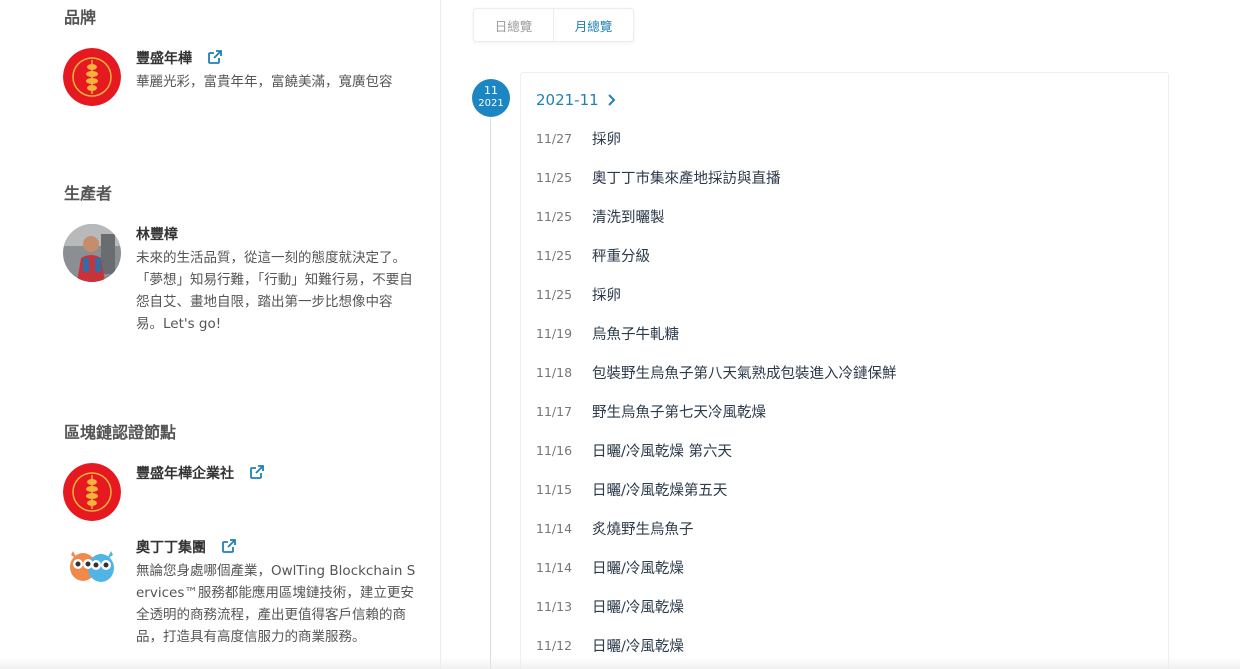  Describe the element at coordinates (846, 255) in the screenshot. I see `timeline-event-row: 11/25 秤重分級` at that location.